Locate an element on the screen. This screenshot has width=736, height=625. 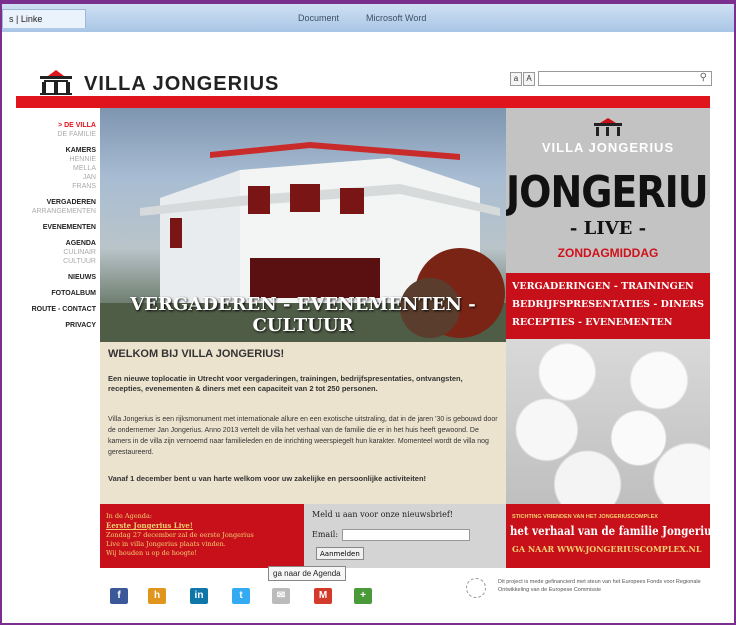
promo-live: - LIVE - is located at coordinates (608, 228).